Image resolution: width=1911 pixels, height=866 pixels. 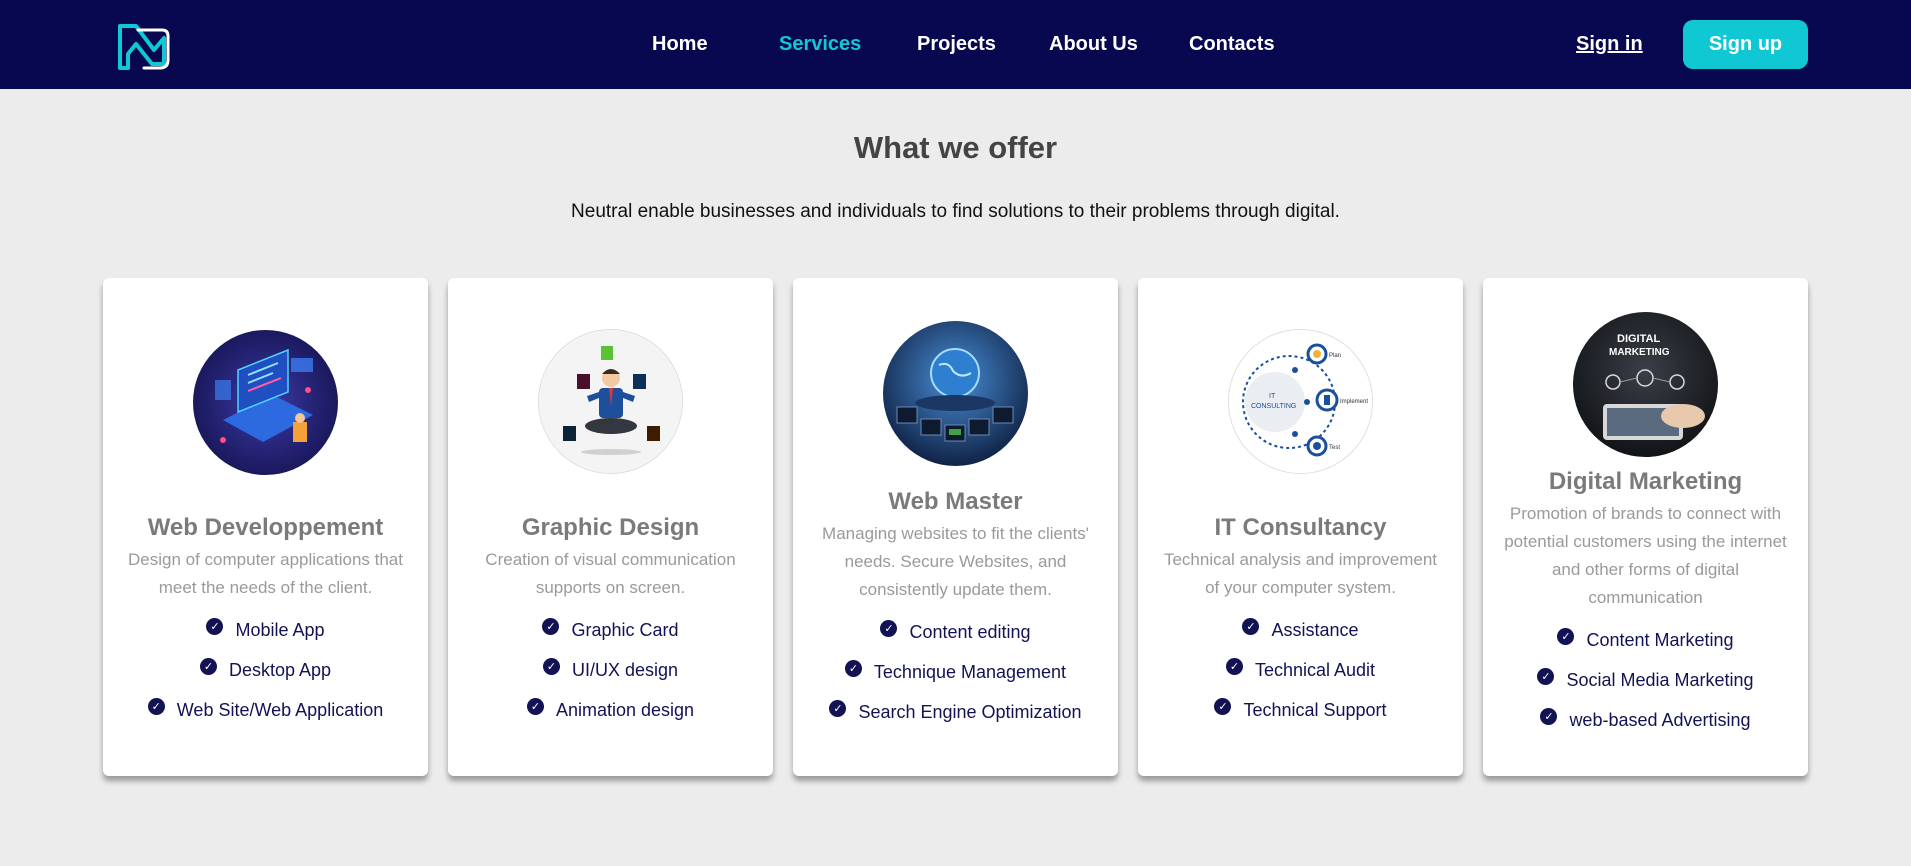 I want to click on nav-about-us: About Us, so click(x=1093, y=44).